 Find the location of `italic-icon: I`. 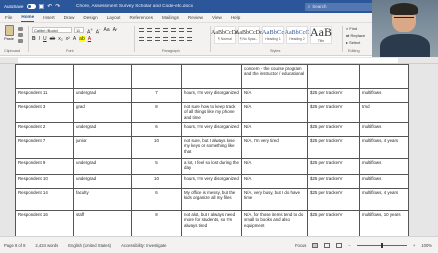

italic-icon: I is located at coordinates (39, 39).